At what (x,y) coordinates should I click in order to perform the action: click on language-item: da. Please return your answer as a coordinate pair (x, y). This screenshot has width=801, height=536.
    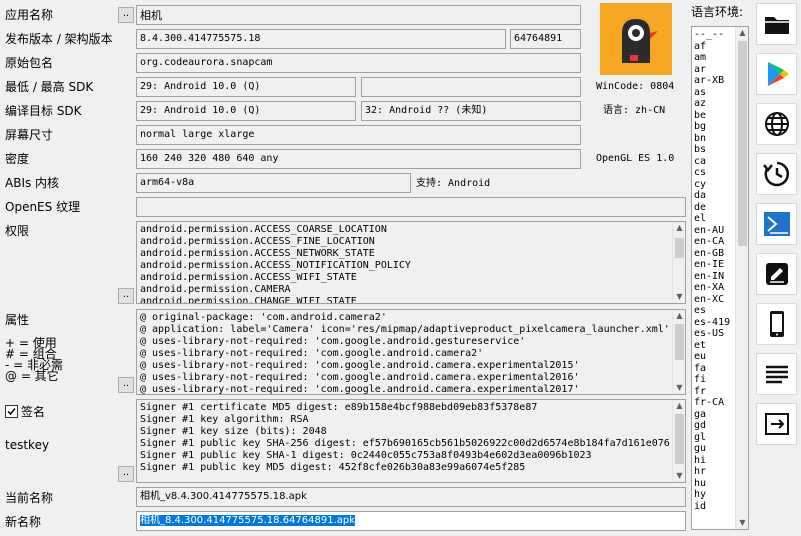
    Looking at the image, I should click on (712, 196).